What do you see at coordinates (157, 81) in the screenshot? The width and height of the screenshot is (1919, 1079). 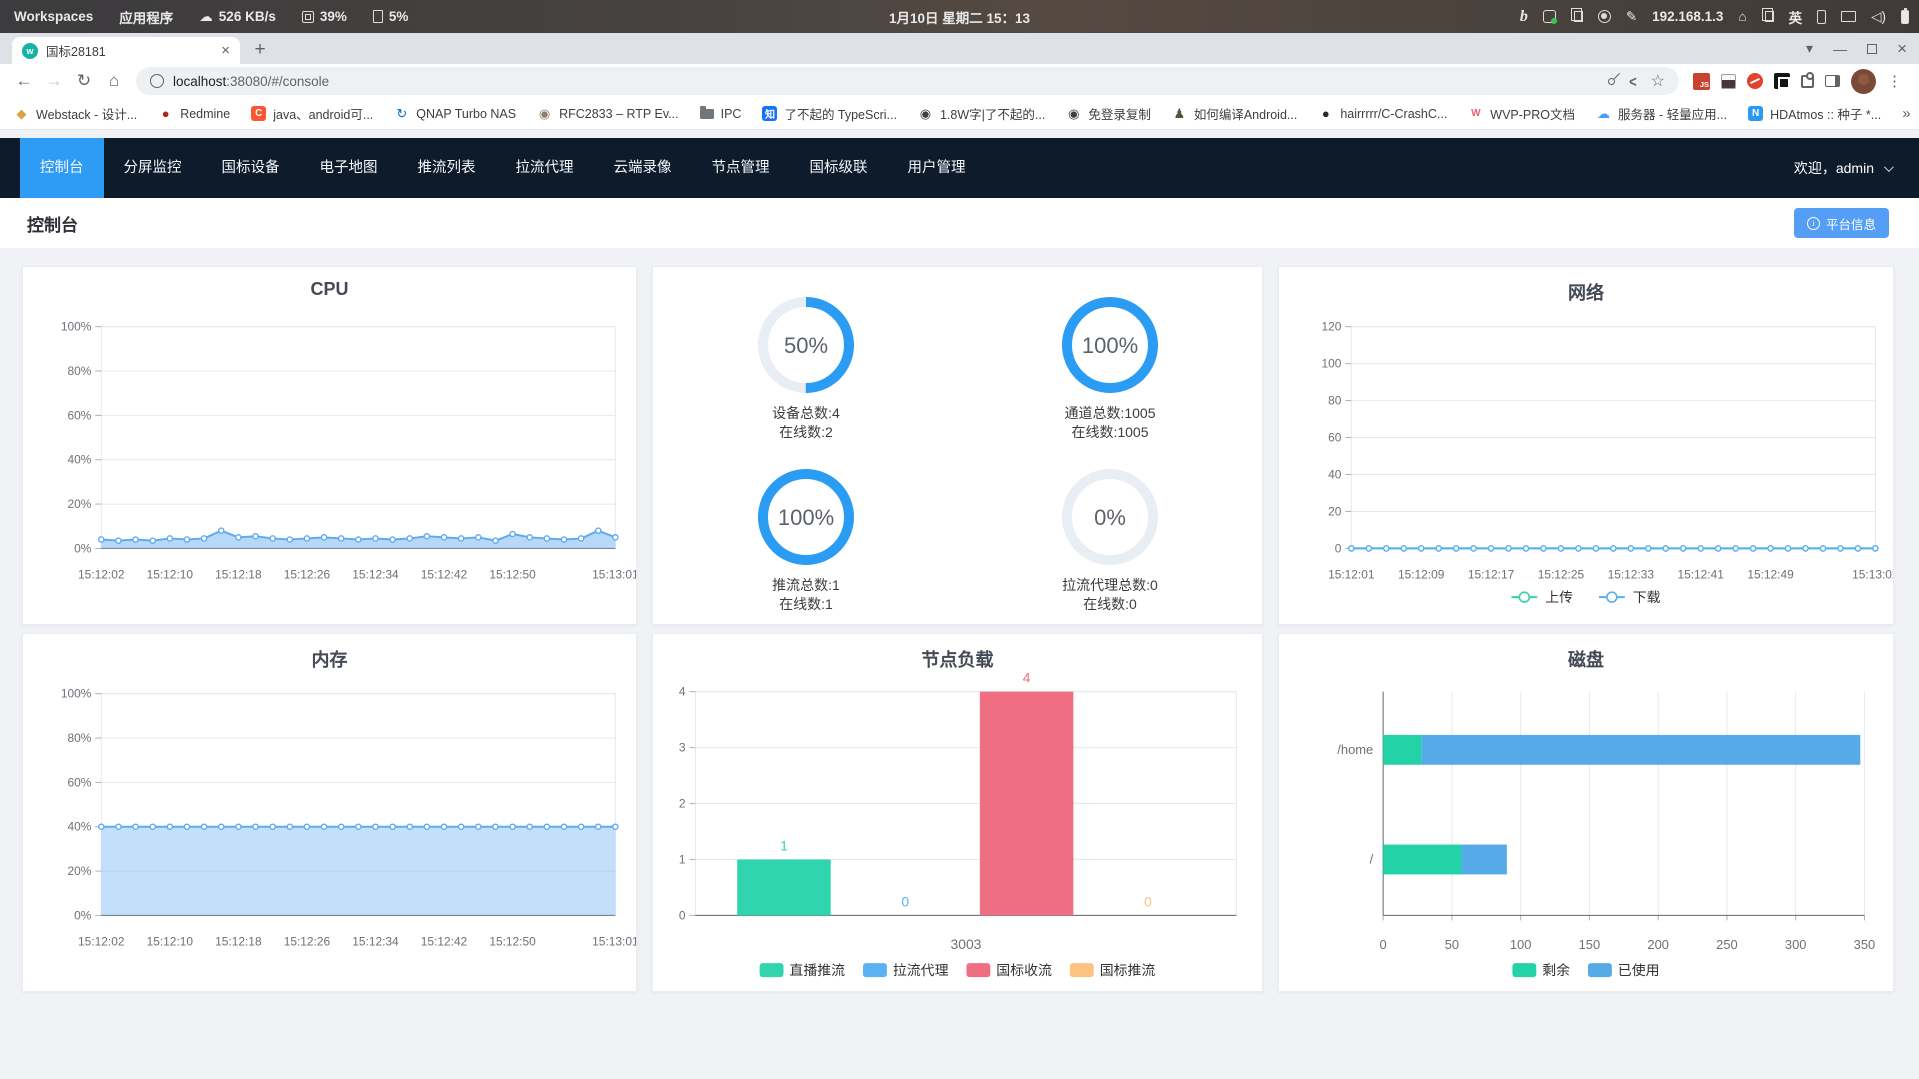 I see `site-info-icon` at bounding box center [157, 81].